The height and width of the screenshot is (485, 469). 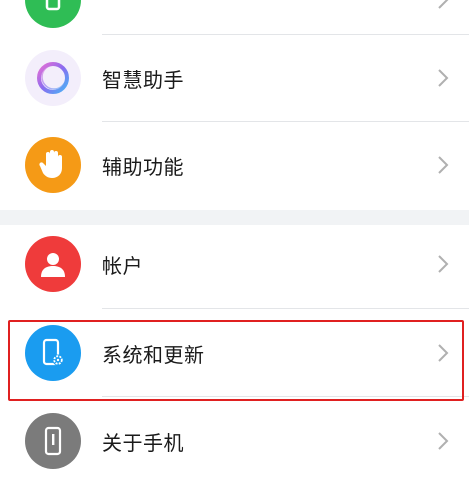 What do you see at coordinates (53, 165) in the screenshot?
I see `hand-icon` at bounding box center [53, 165].